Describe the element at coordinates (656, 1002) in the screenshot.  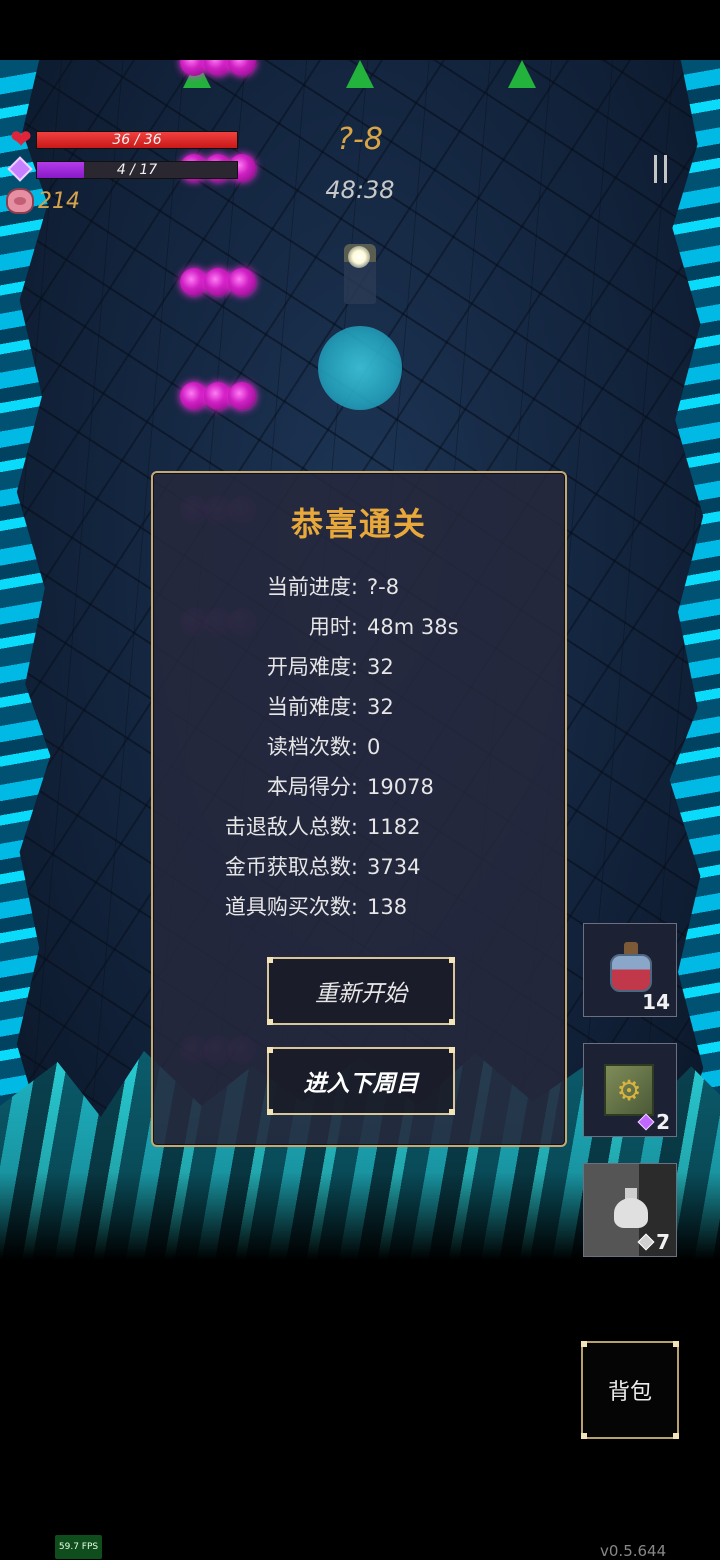
I see `item-count: 14` at that location.